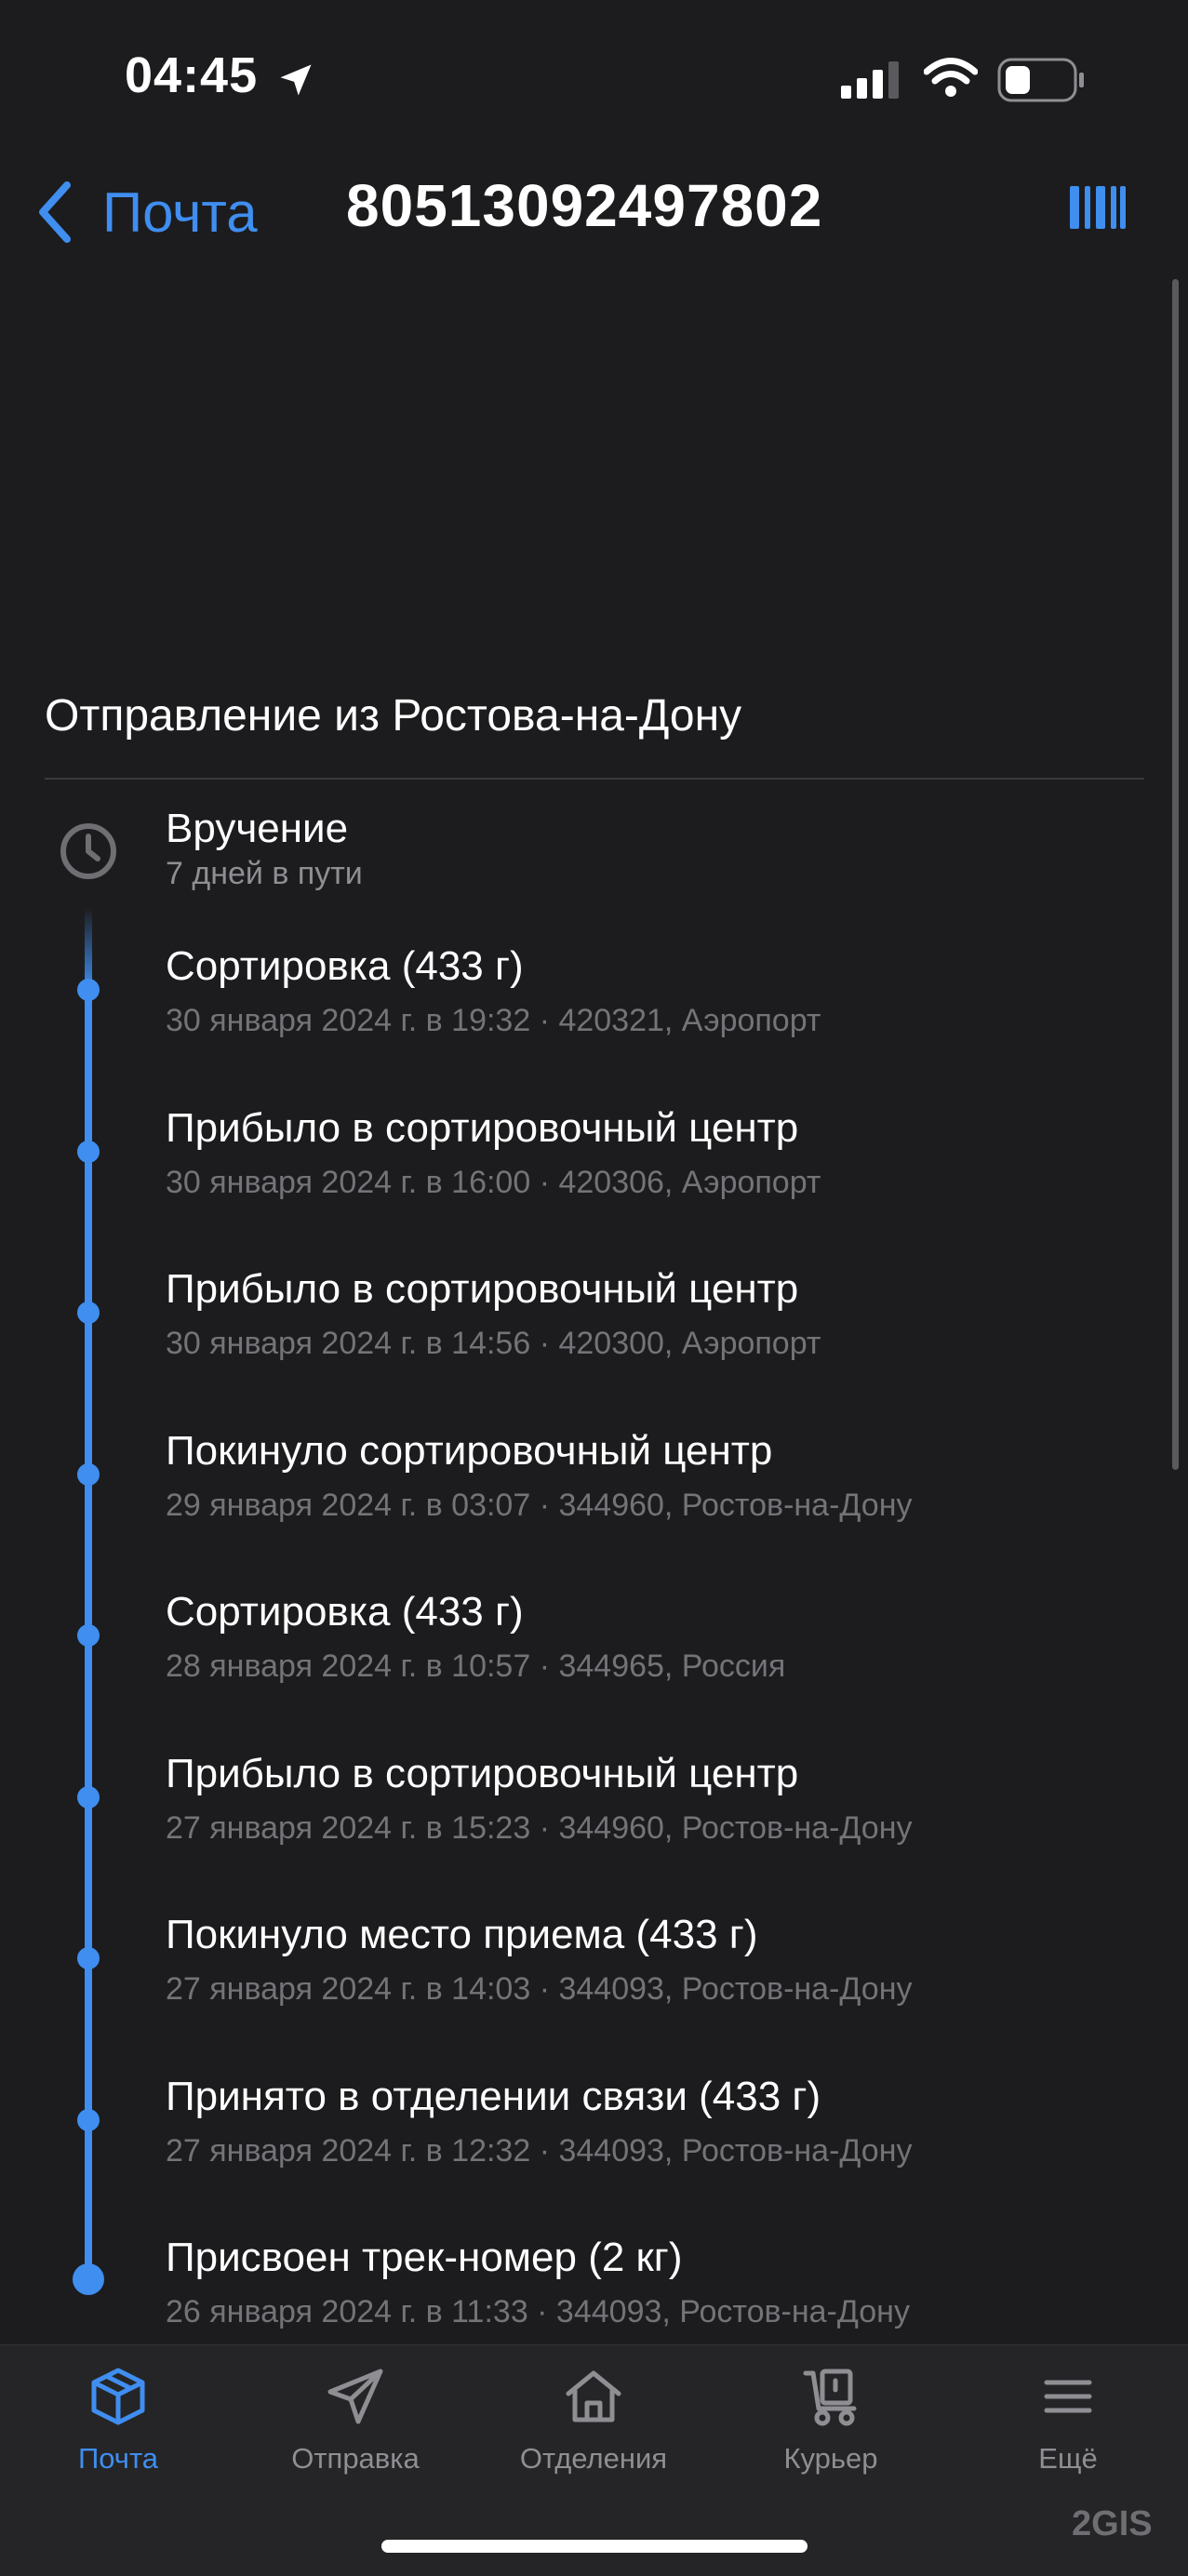  What do you see at coordinates (1098, 207) in the screenshot?
I see `barcode-icon` at bounding box center [1098, 207].